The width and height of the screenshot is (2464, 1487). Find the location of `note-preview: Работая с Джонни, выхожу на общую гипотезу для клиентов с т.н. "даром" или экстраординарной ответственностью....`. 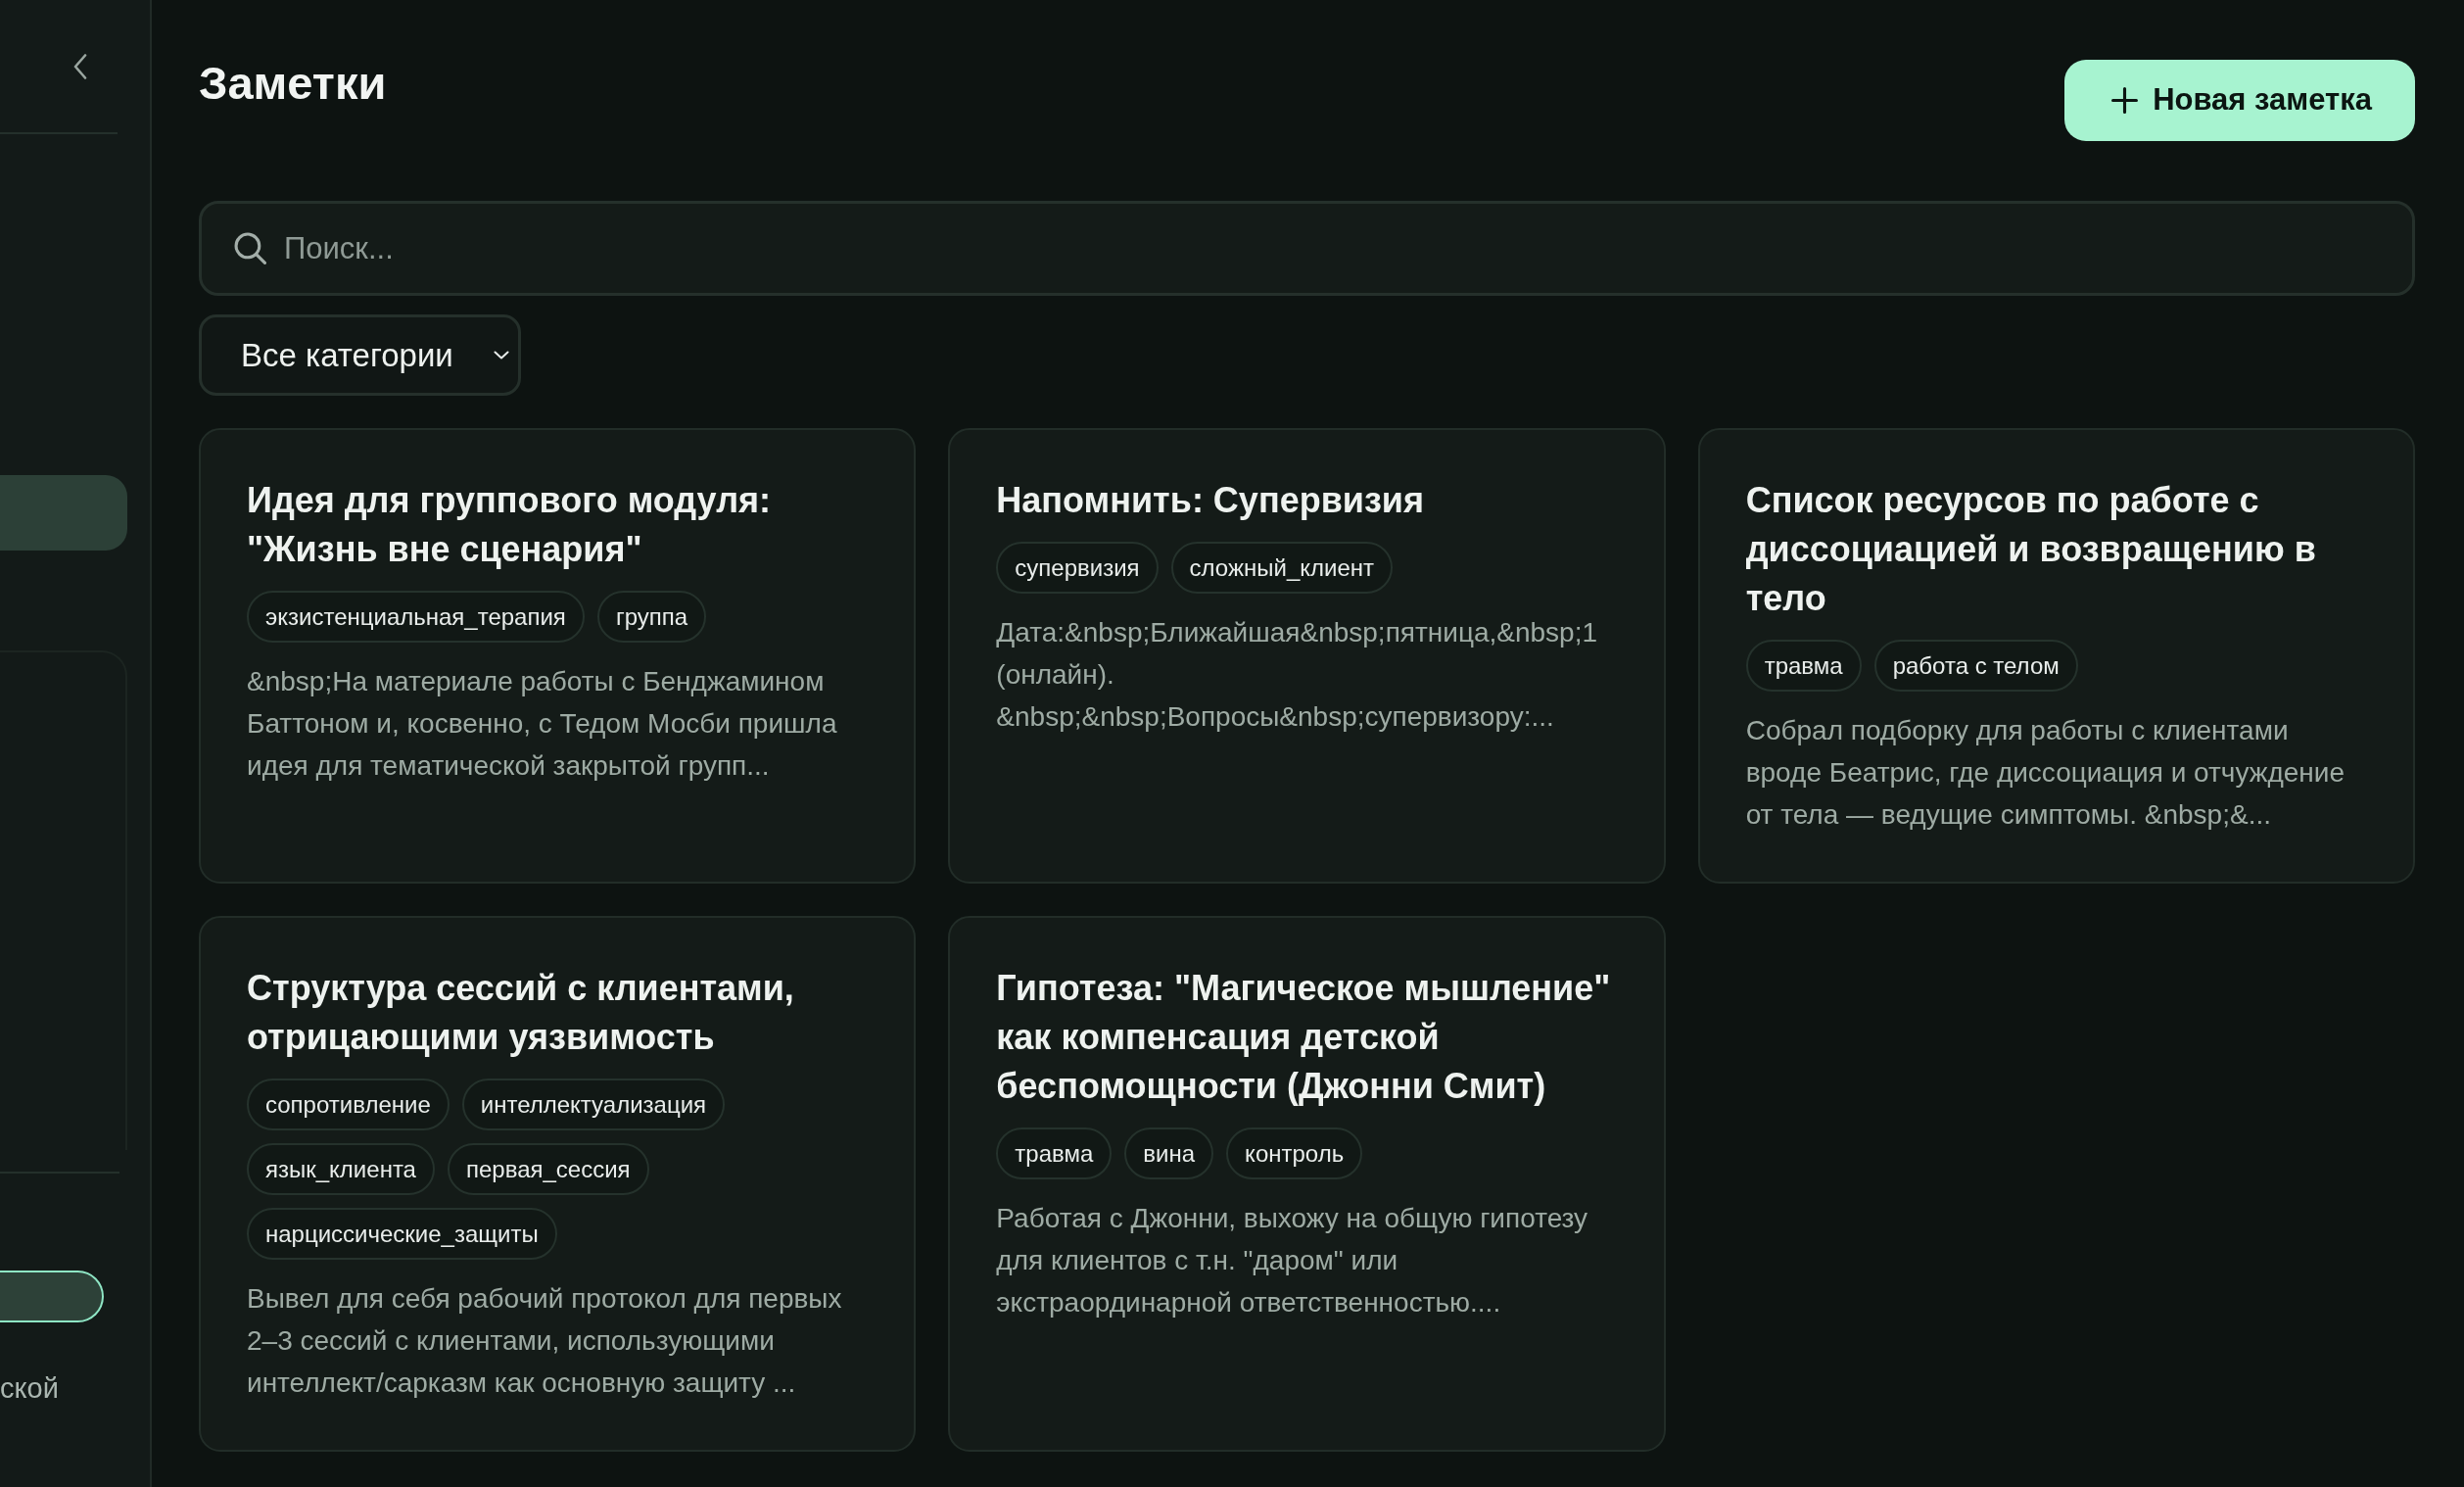

note-preview: Работая с Джонни, выхожу на общую гипотезу для клиентов с т.н. "даром" или экстраординарной ответственностью.... is located at coordinates (1292, 1260).